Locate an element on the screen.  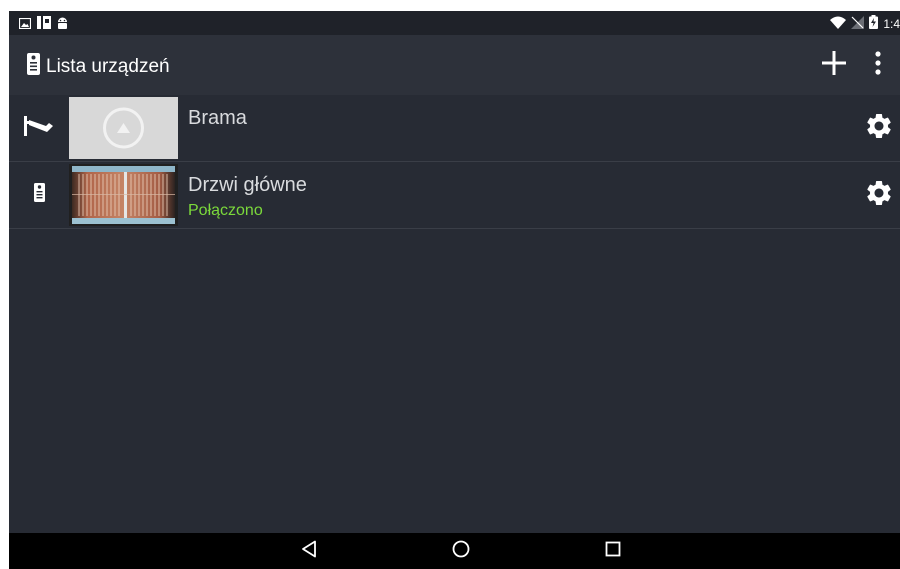
app-bar: Lista urządzeń is located at coordinates (454, 65).